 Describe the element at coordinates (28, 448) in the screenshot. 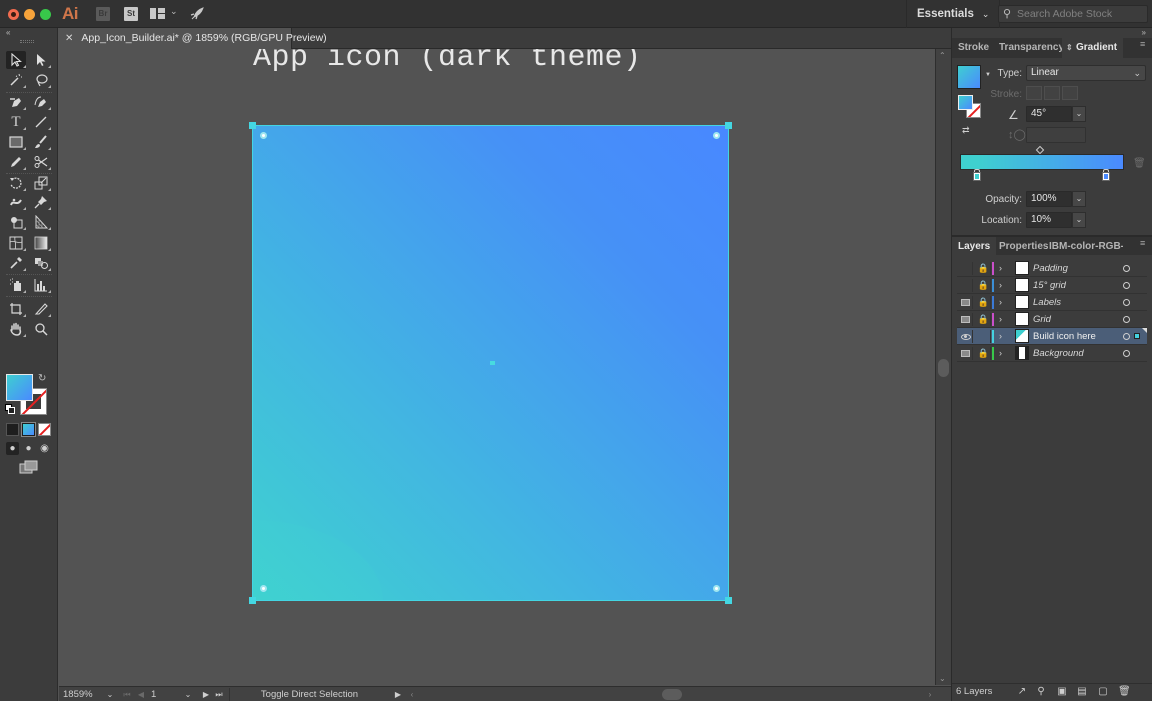

I see `draw-behind-button: ●` at that location.